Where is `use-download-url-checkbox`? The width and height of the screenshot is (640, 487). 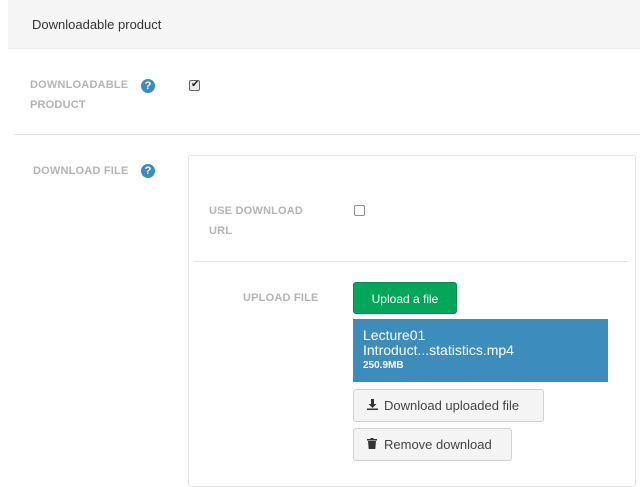
use-download-url-checkbox is located at coordinates (359, 210).